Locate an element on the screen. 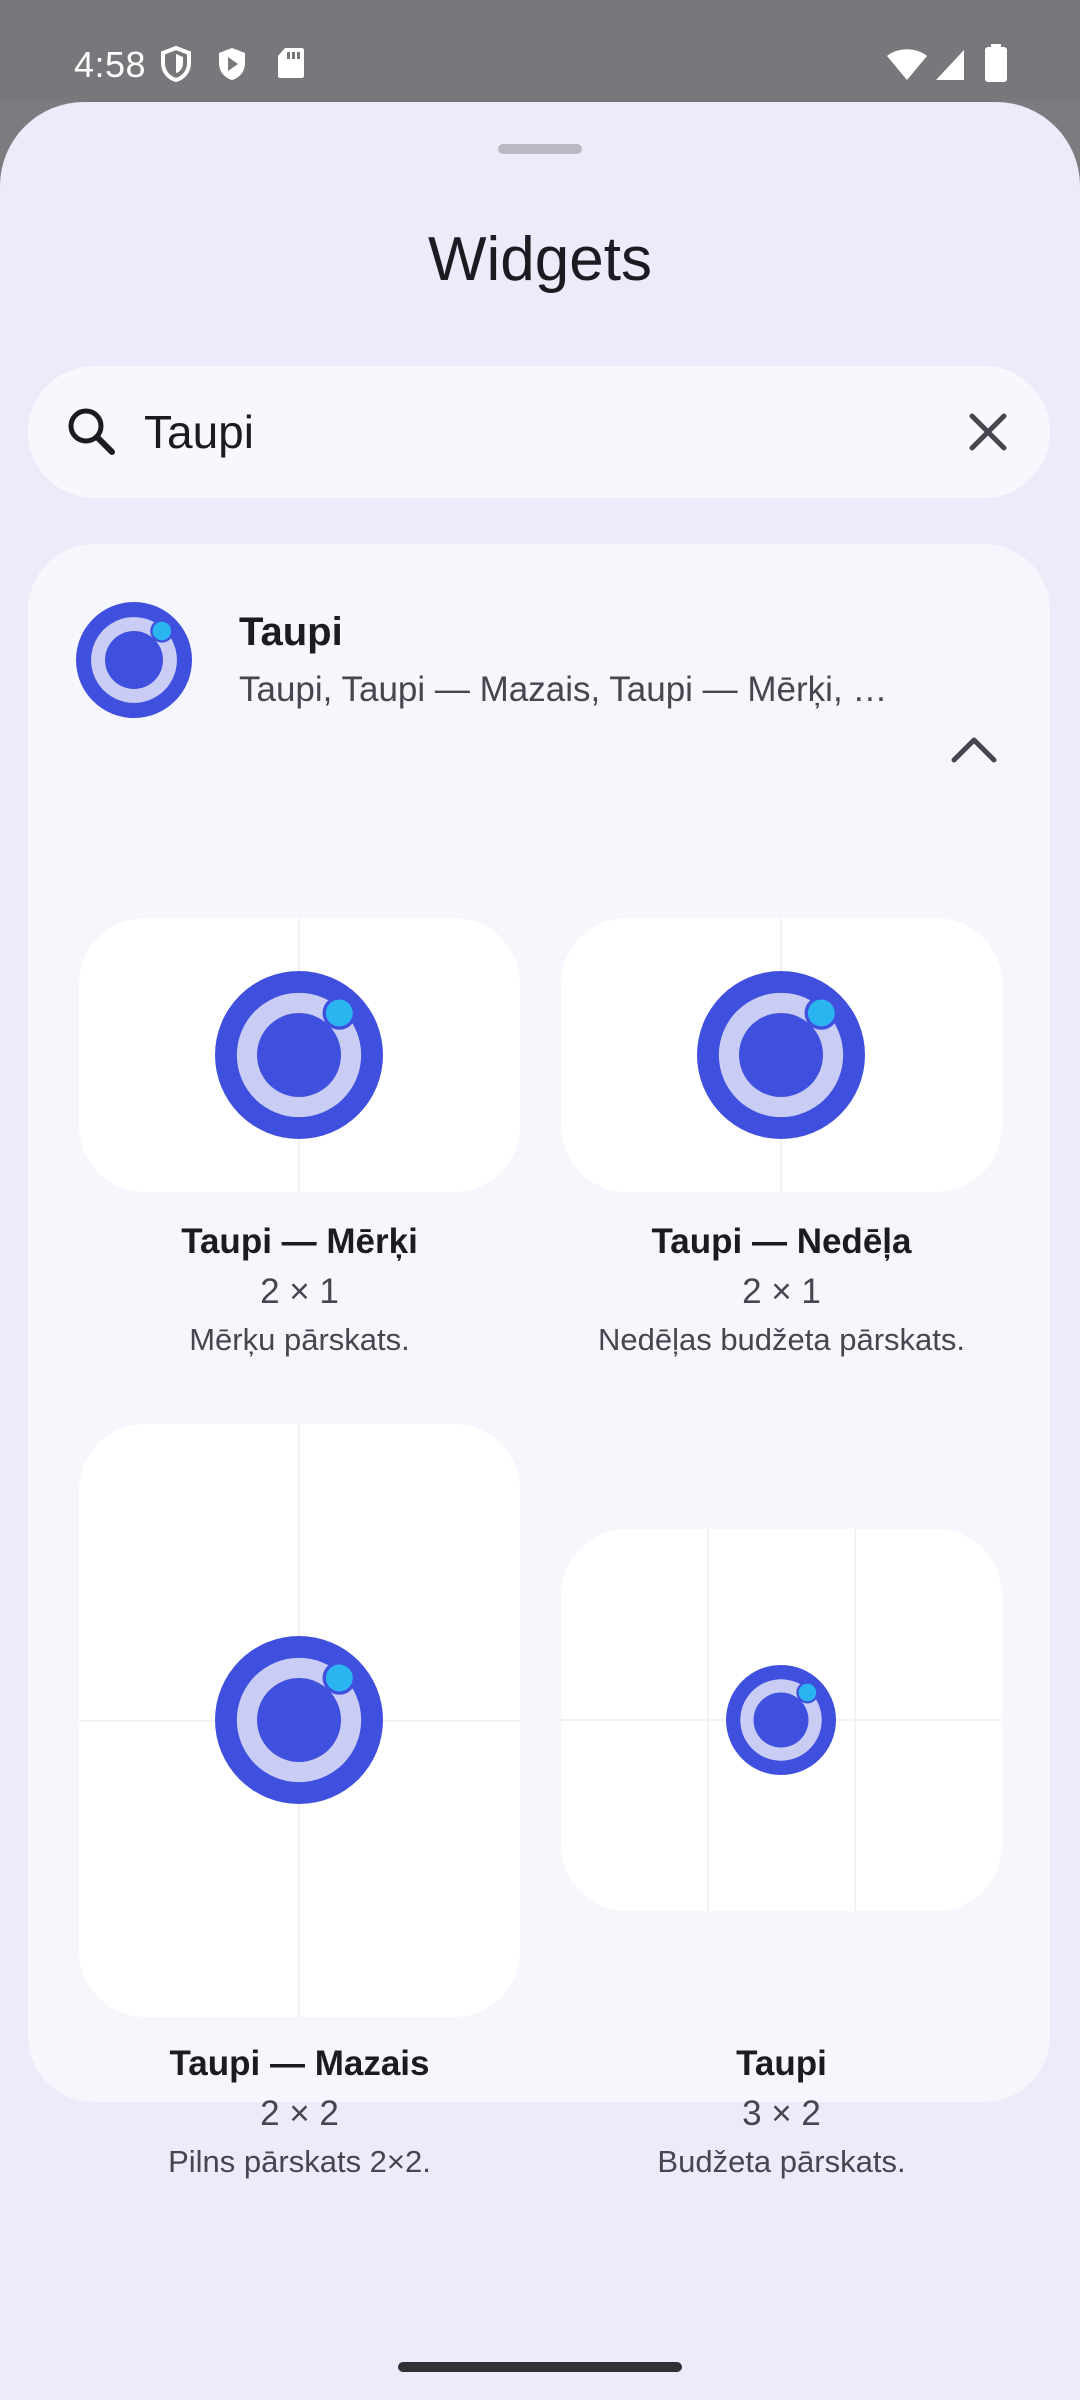 The image size is (1080, 2400). search-bar is located at coordinates (539, 432).